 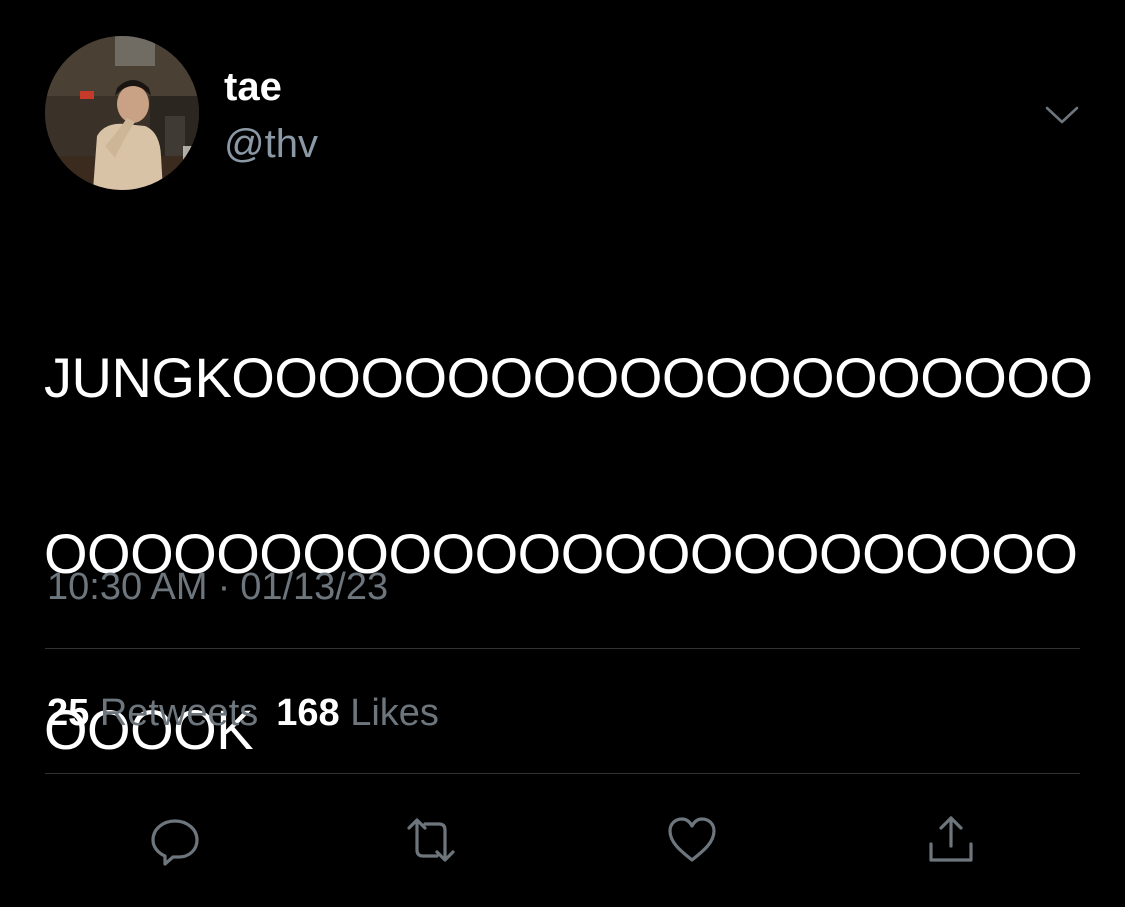 I want to click on likes-count: 168, so click(x=308, y=713).